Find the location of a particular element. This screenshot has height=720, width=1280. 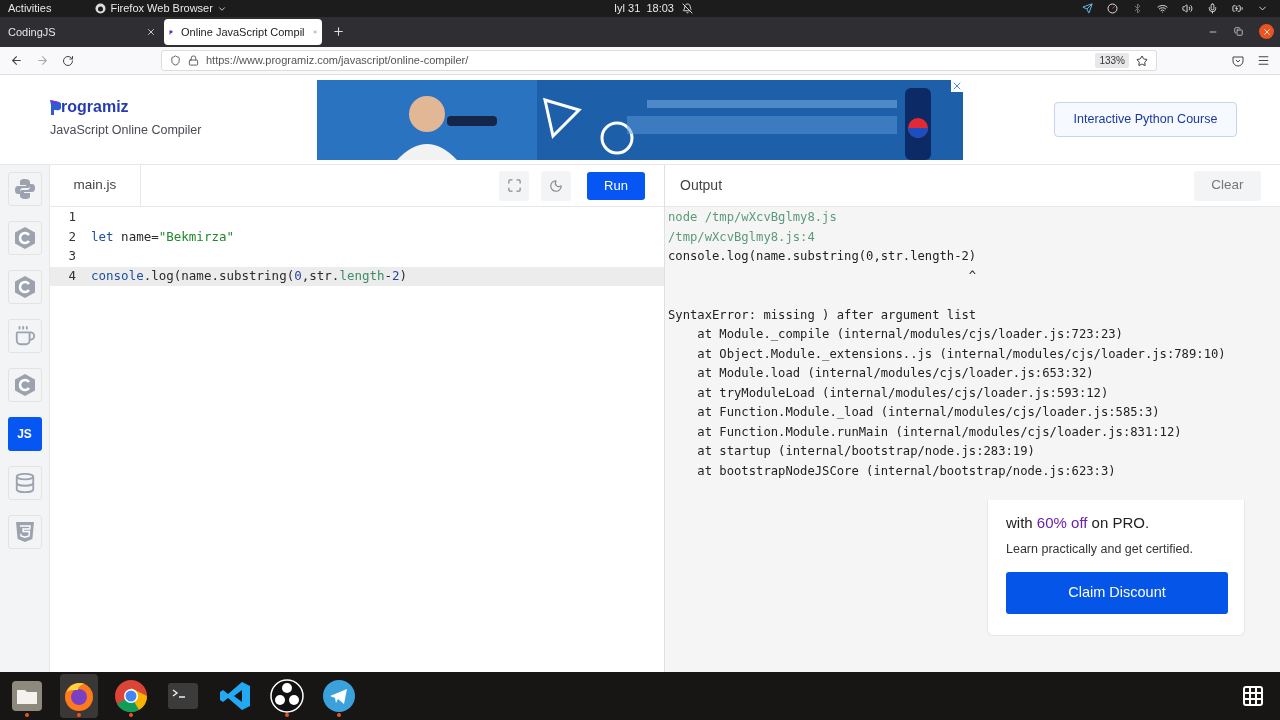

telegram-tray-icon is located at coordinates (1087, 8).